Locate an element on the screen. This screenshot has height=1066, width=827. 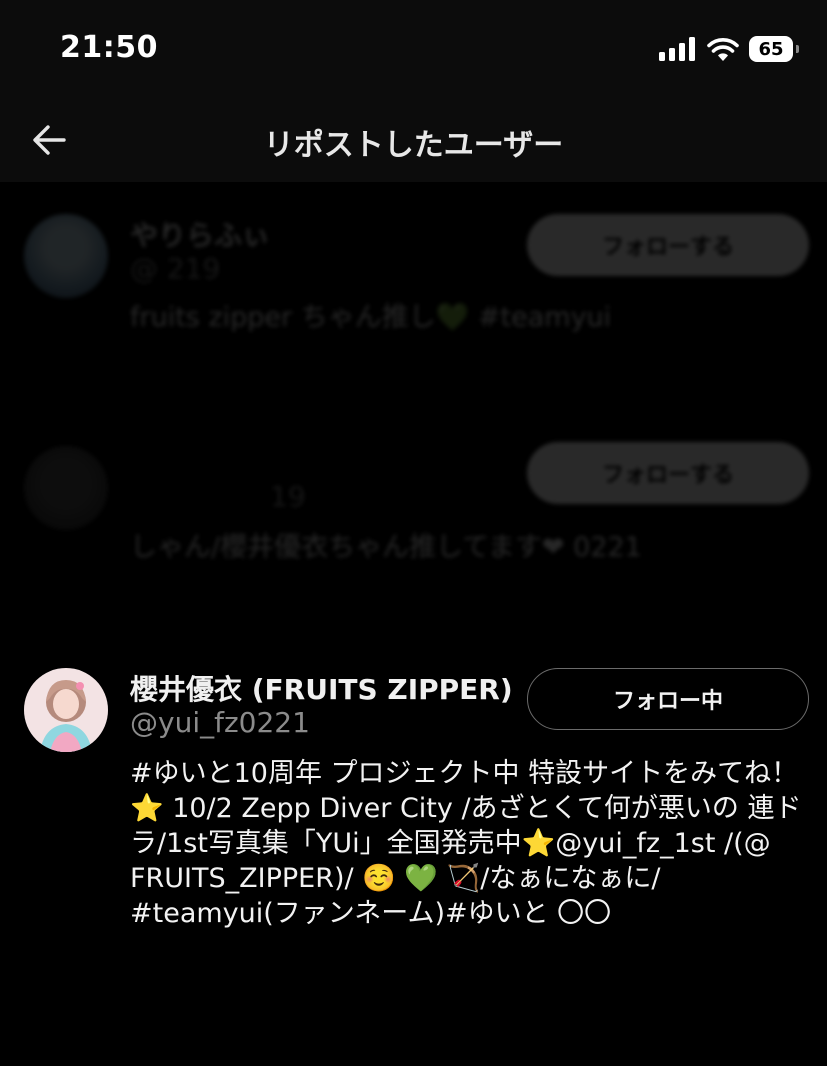
next-list-item-edge is located at coordinates (413, 1056).